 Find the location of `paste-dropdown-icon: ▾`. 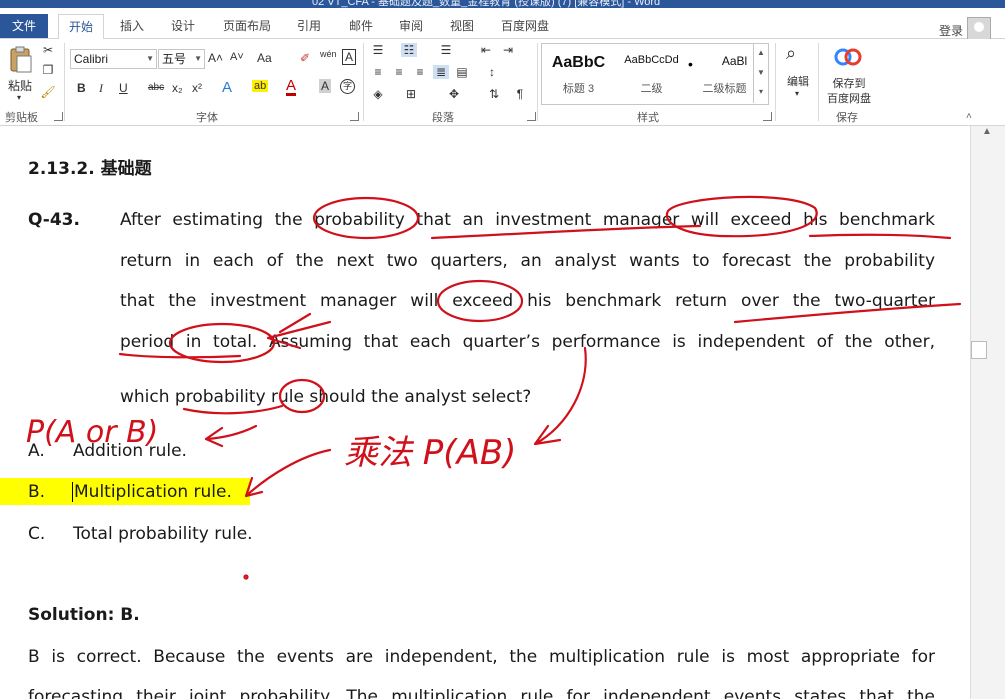

paste-dropdown-icon: ▾ is located at coordinates (19, 97).